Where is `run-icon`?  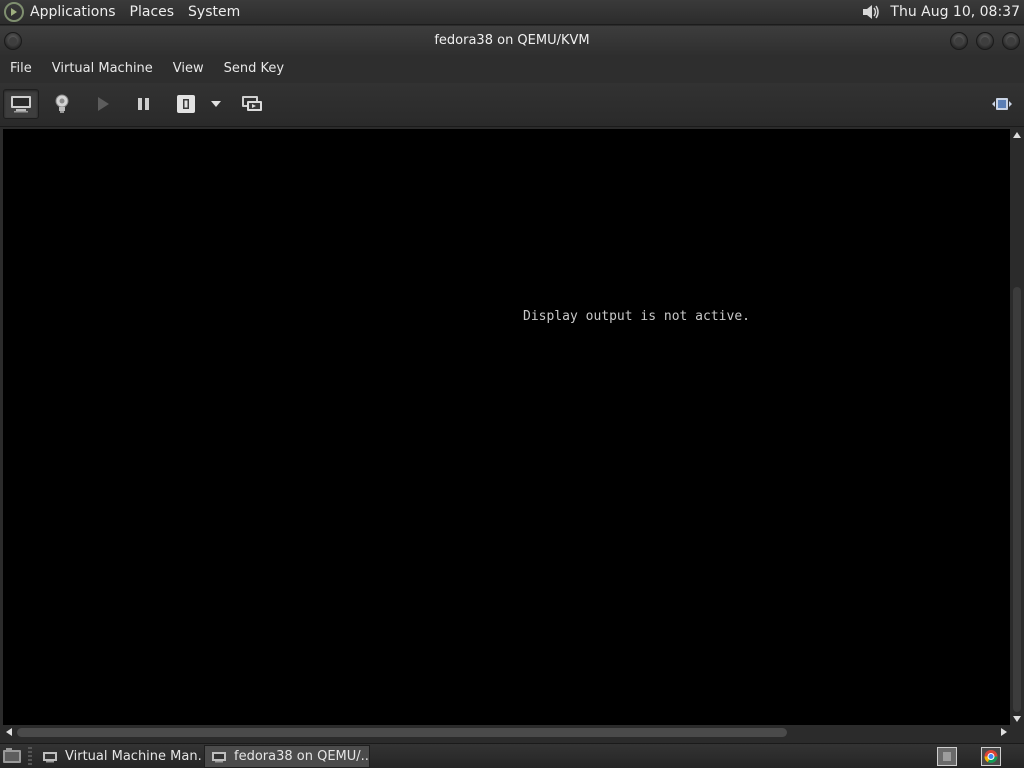
run-icon is located at coordinates (103, 104).